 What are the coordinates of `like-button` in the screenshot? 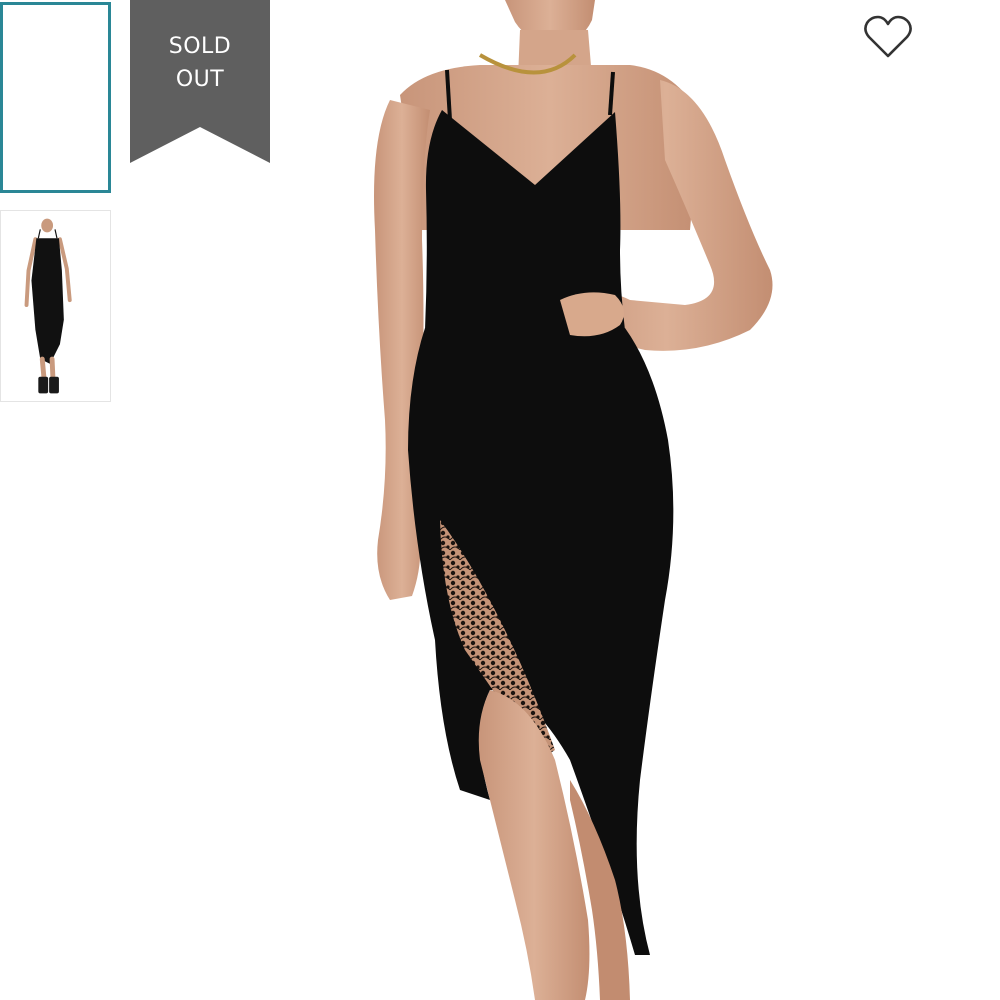 It's located at (888, 38).